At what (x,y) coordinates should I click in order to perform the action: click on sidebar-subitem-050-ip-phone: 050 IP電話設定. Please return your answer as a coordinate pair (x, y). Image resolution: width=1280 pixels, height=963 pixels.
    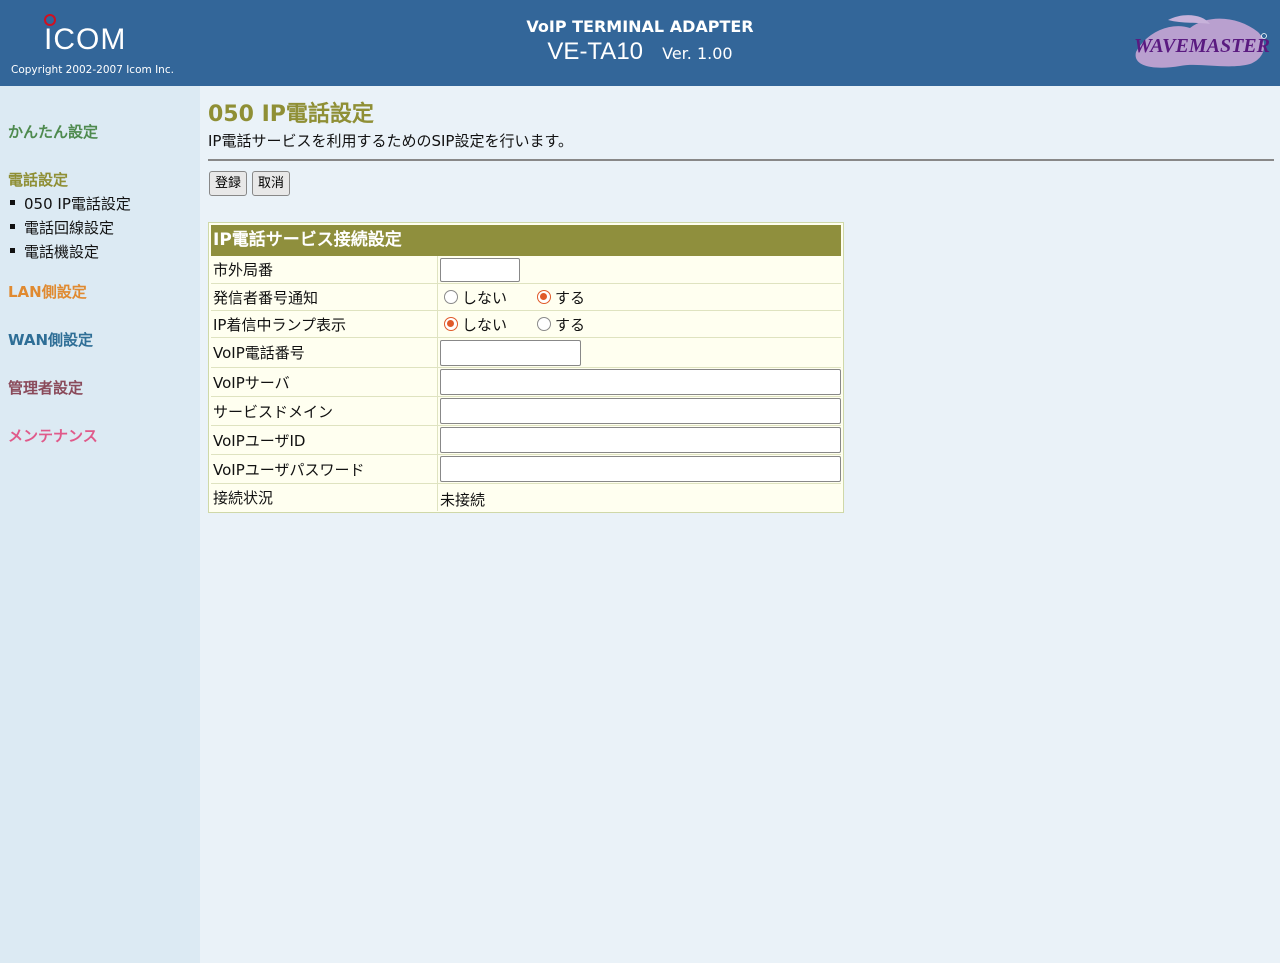
    Looking at the image, I should click on (70, 203).